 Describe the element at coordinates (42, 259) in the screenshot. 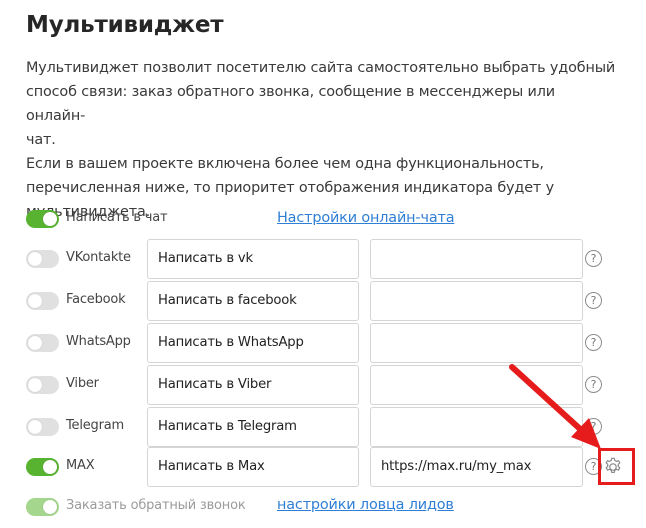

I see `vkontakte-toggle` at that location.